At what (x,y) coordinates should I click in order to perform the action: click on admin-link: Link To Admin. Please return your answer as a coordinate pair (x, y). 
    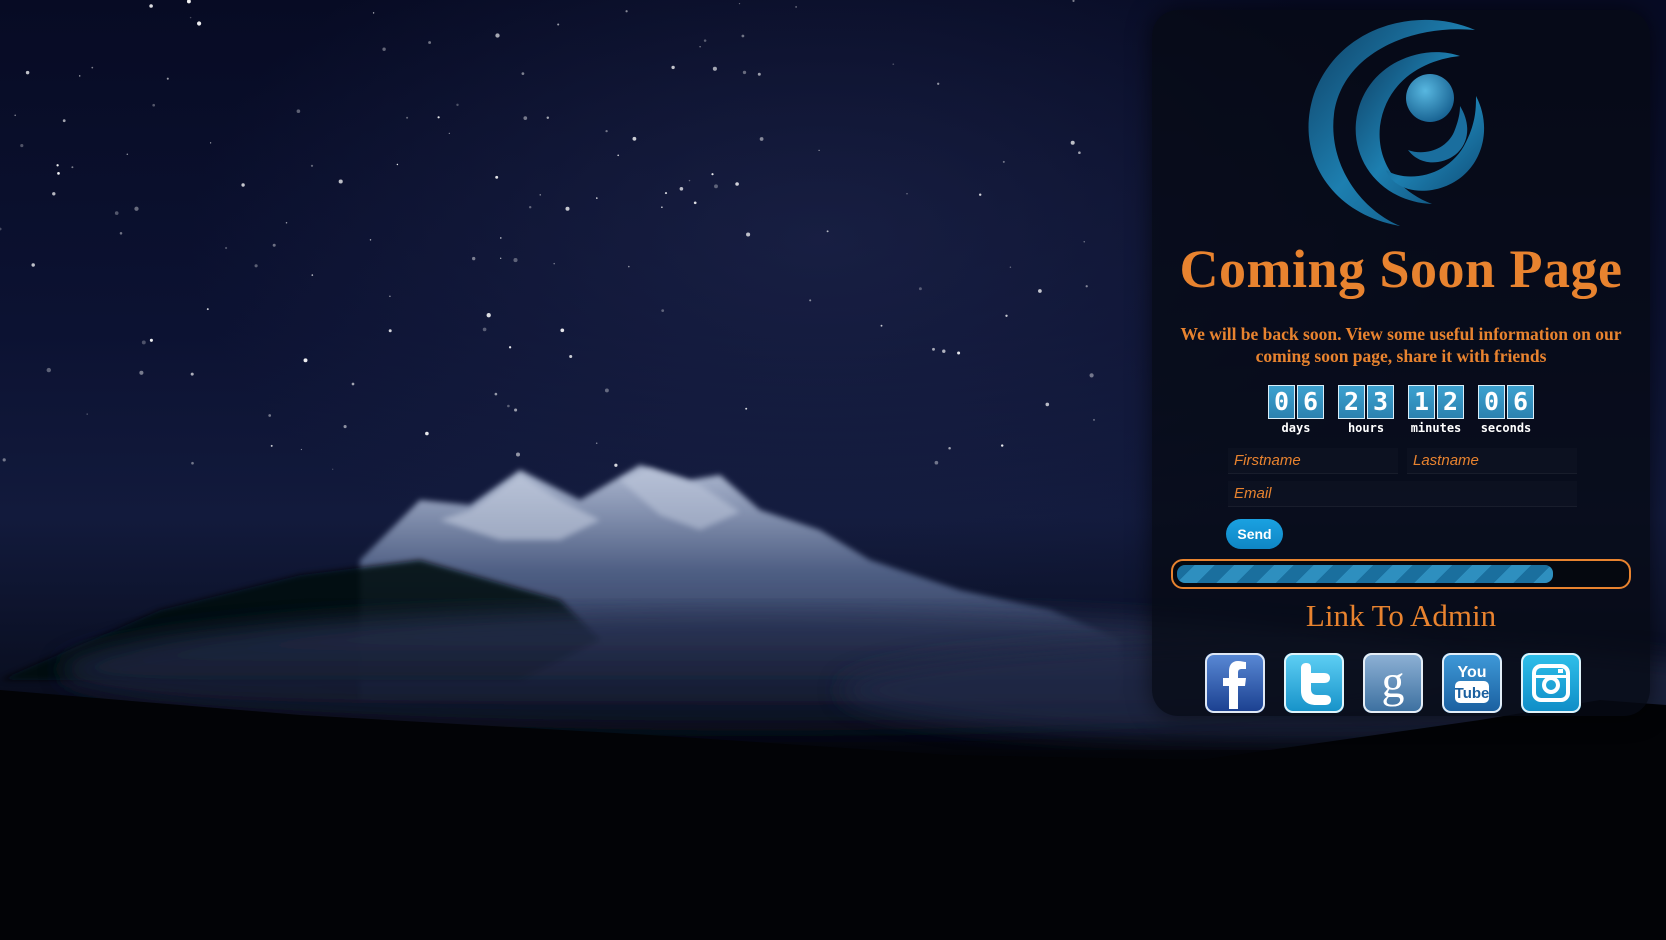
    Looking at the image, I should click on (1401, 616).